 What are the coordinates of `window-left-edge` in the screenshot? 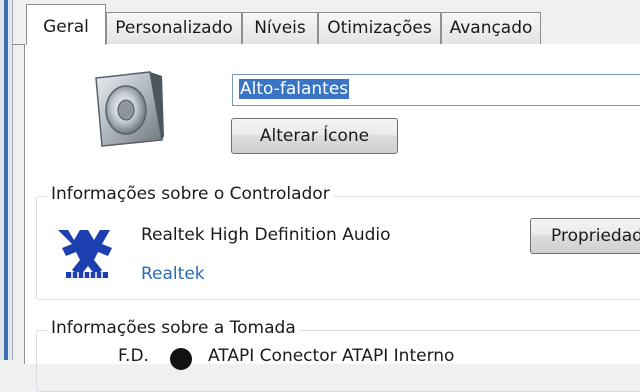 It's located at (6, 180).